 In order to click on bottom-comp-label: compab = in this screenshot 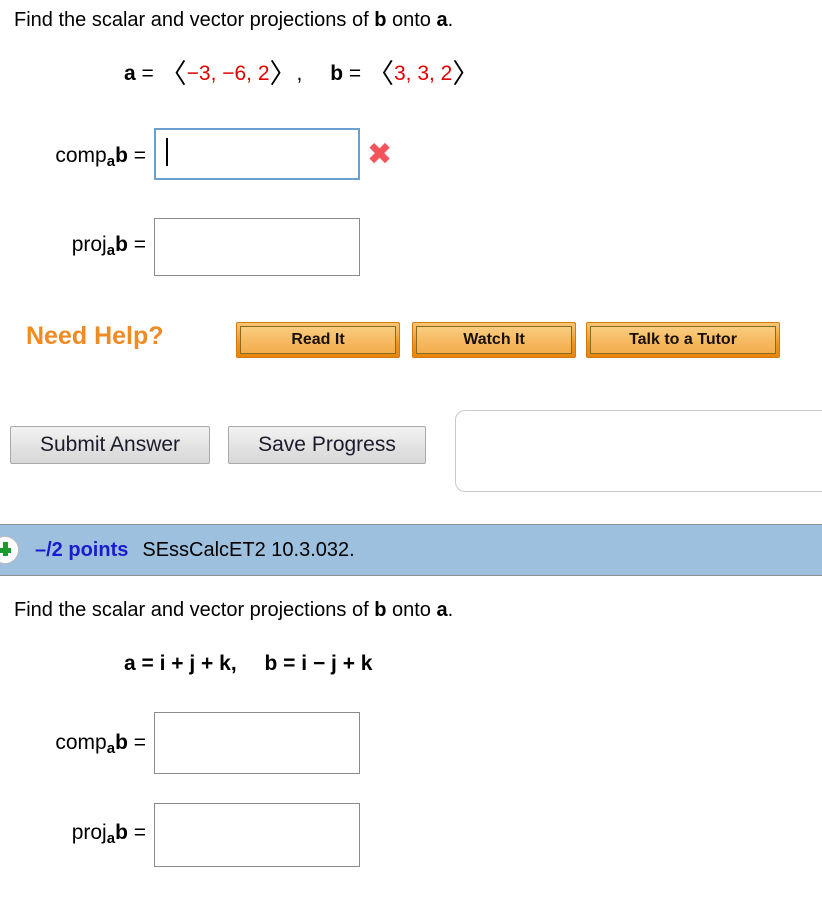, I will do `click(73, 744)`.